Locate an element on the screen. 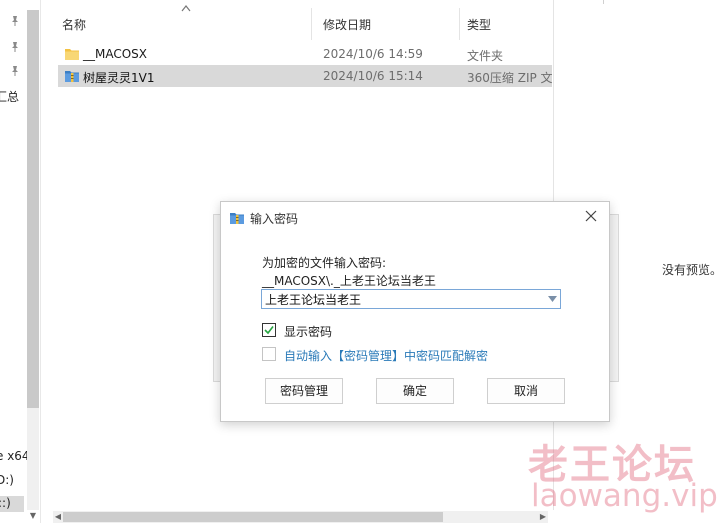  file-modified: 2024/10/6 15:14 is located at coordinates (373, 76).